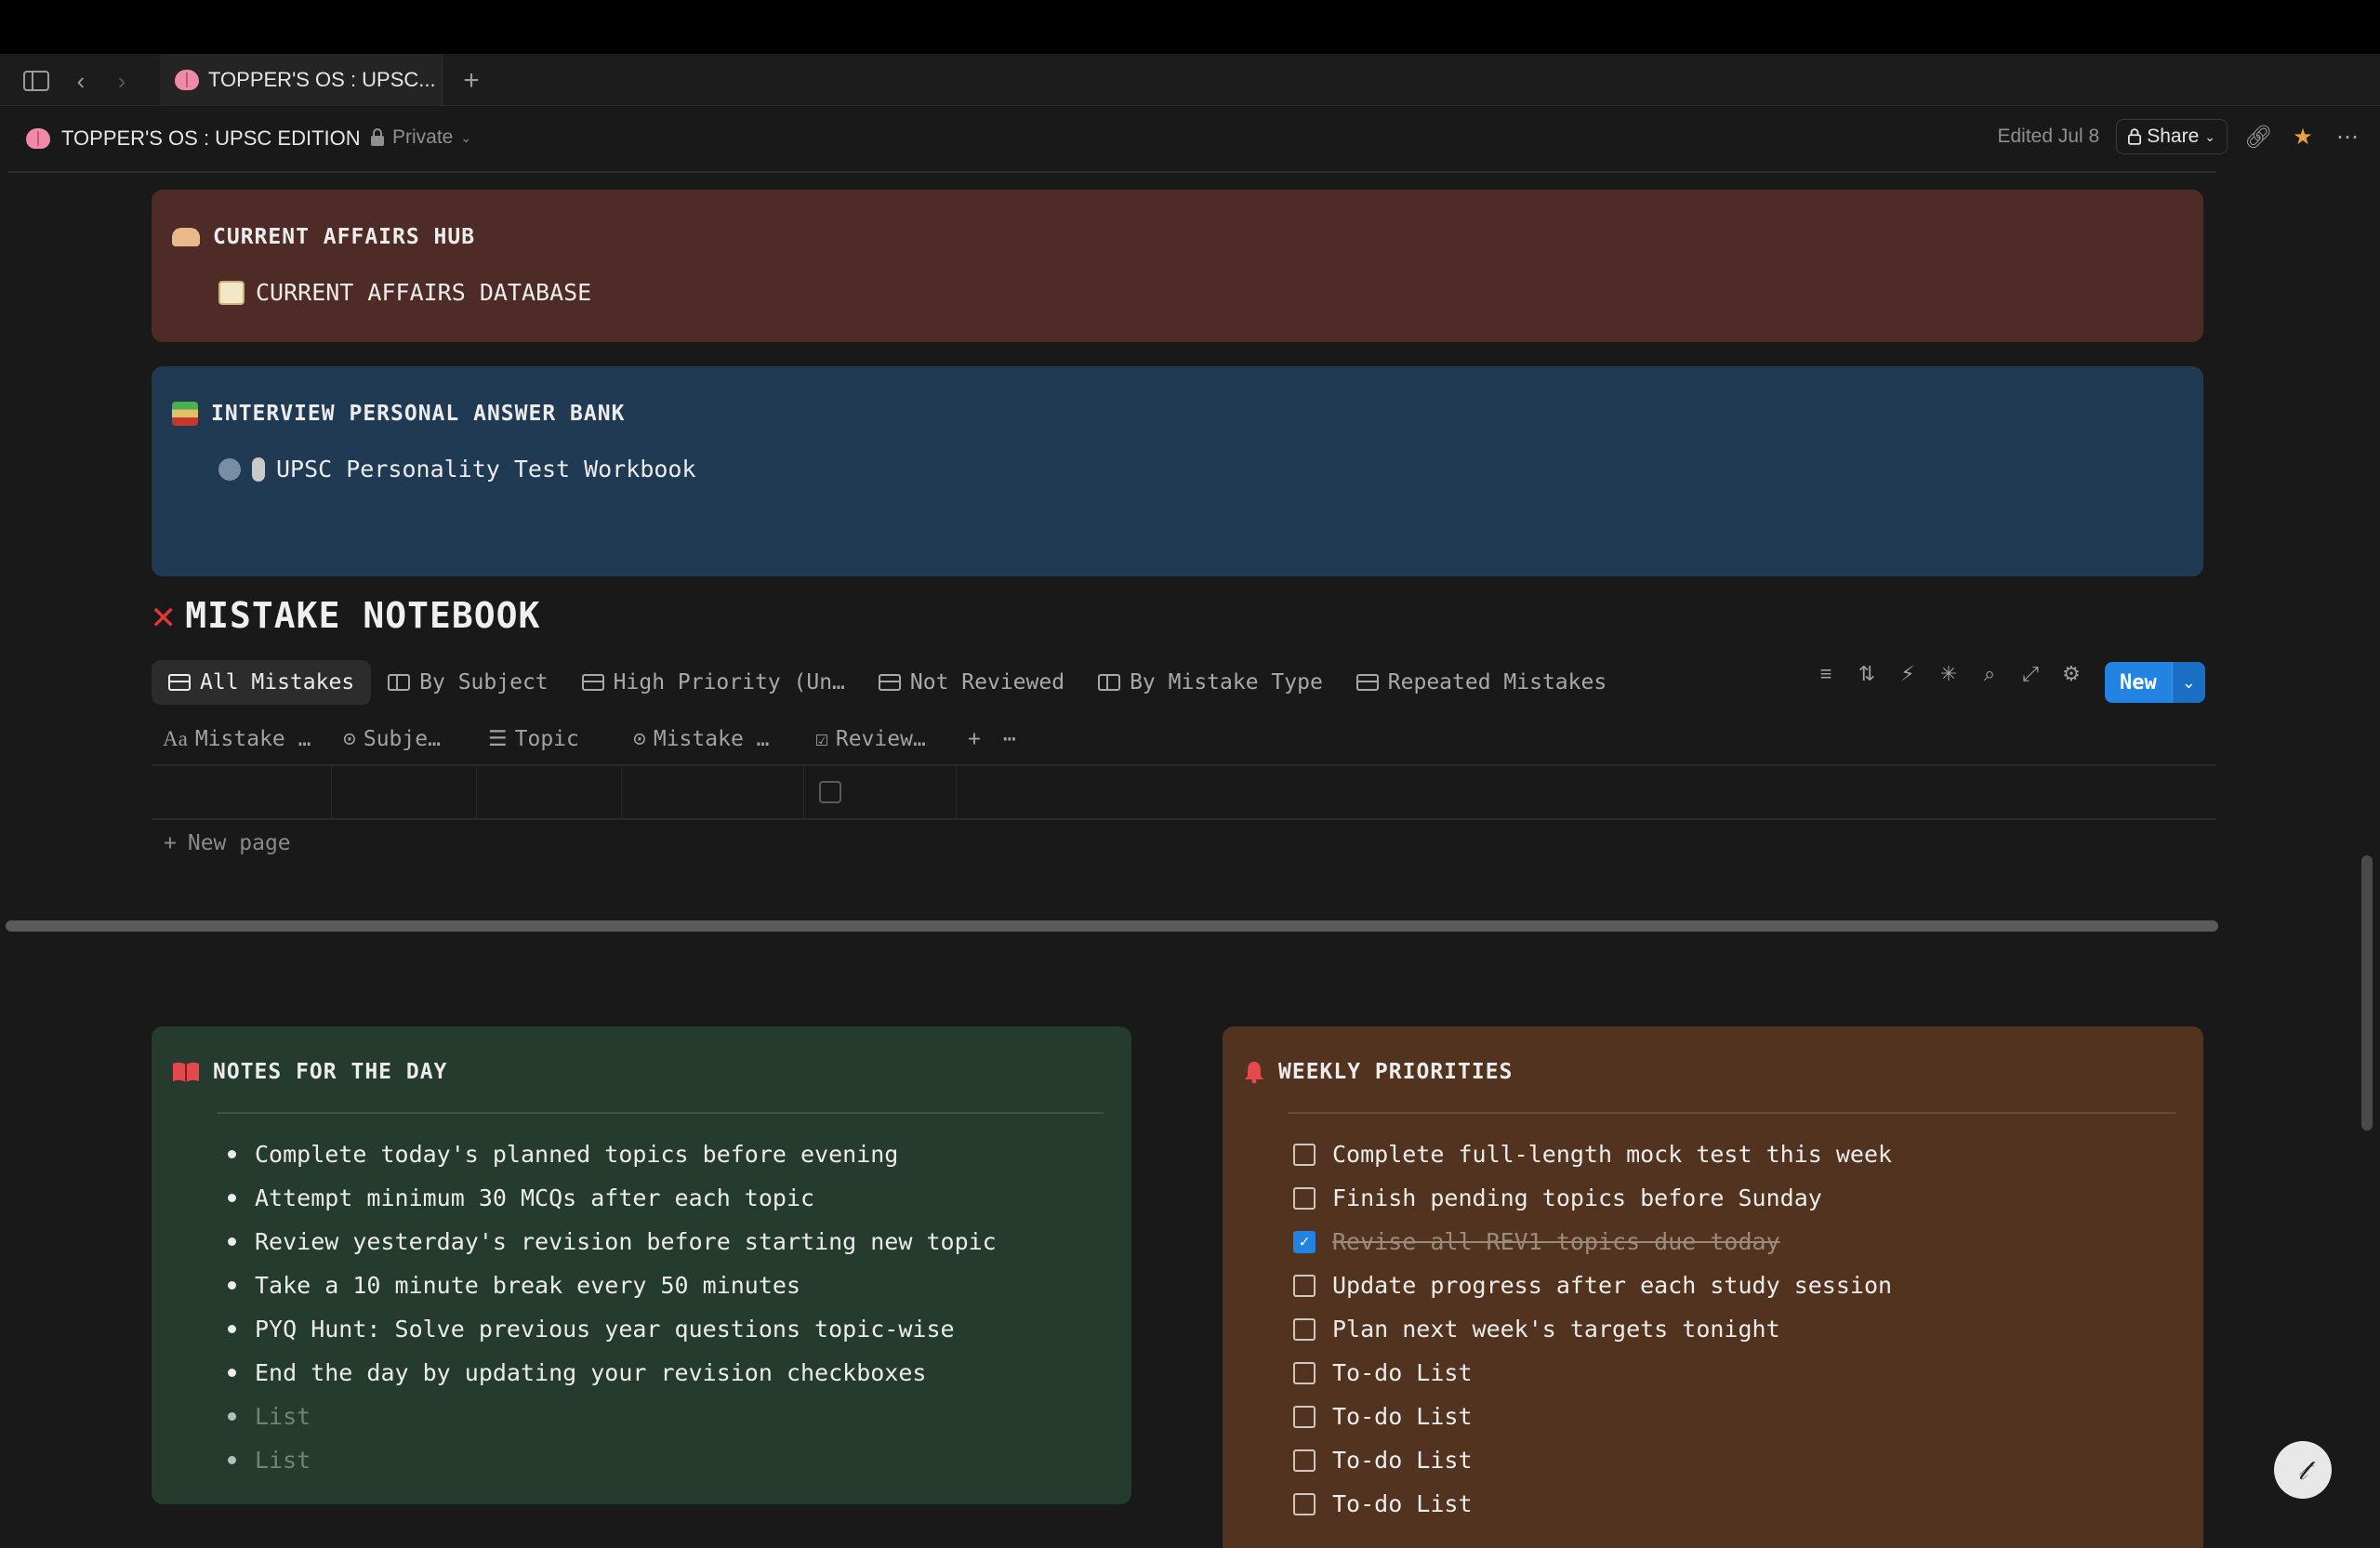 The image size is (2380, 1548). What do you see at coordinates (262, 682) in the screenshot?
I see `tab-all-mistakes: All Mistakes` at bounding box center [262, 682].